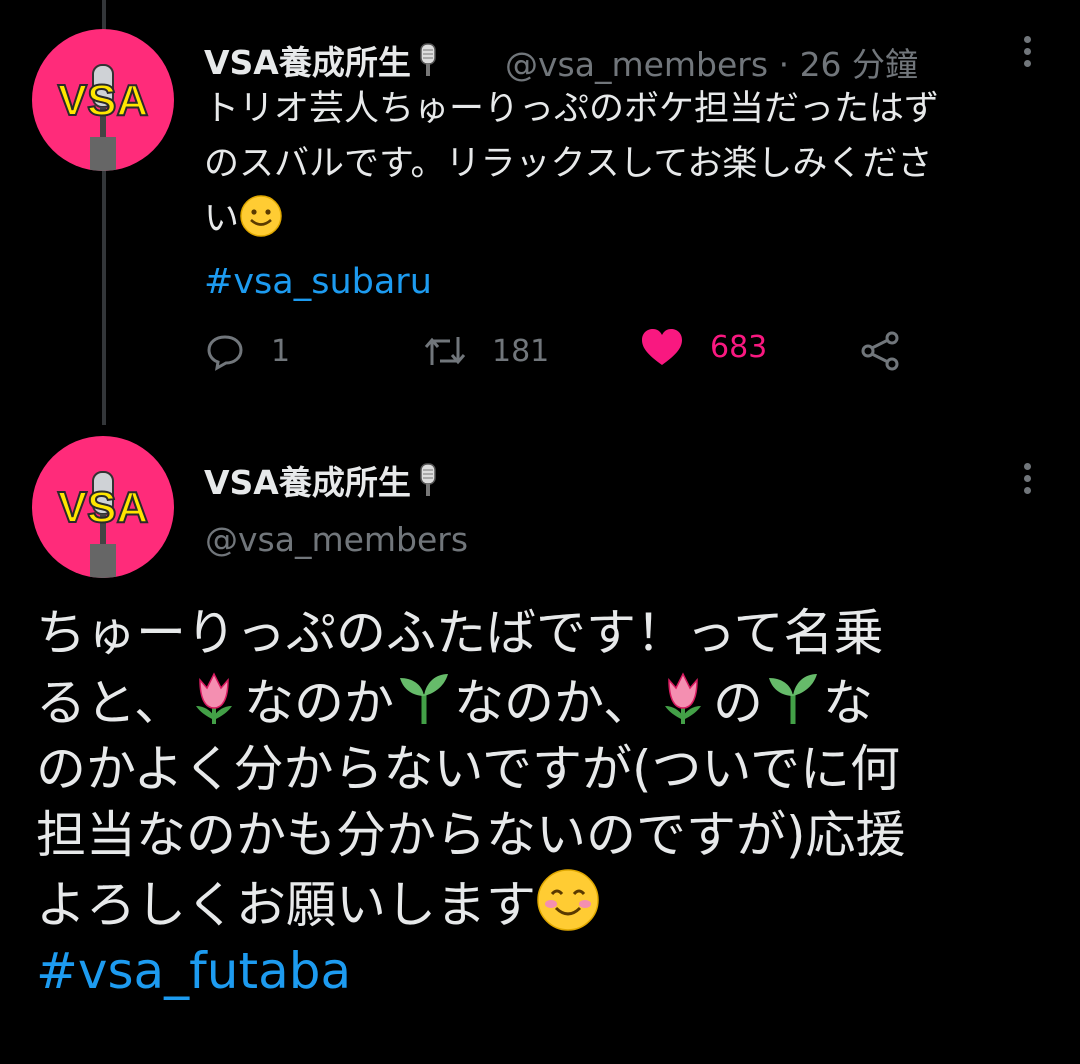 This screenshot has height=1064, width=1080. What do you see at coordinates (624, 219) in the screenshot?
I see `tweet-text-line: い` at bounding box center [624, 219].